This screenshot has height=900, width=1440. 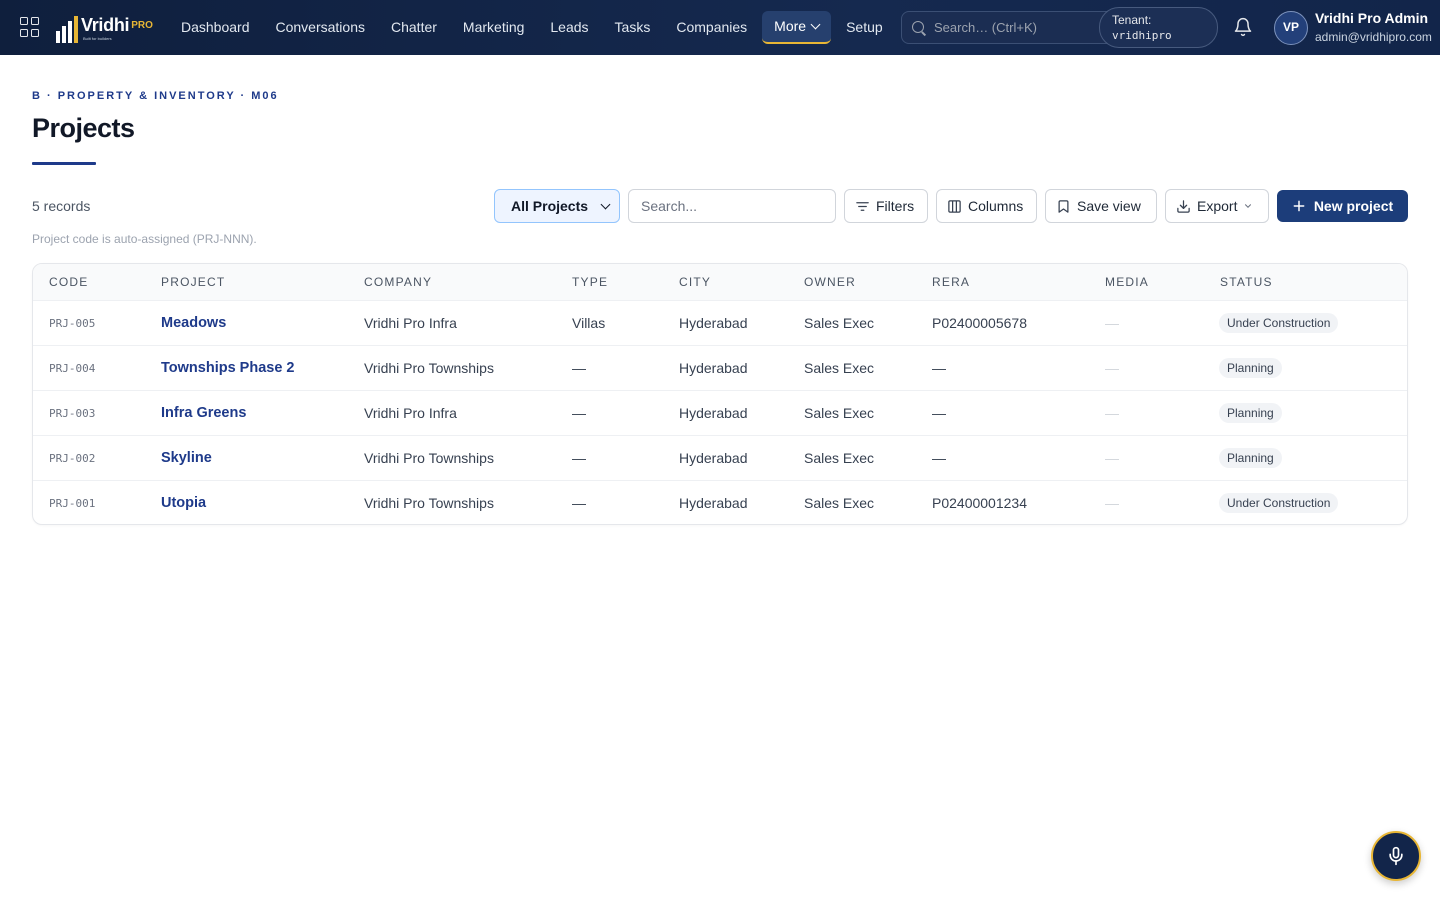 I want to click on project-link: Meadows, so click(x=193, y=323).